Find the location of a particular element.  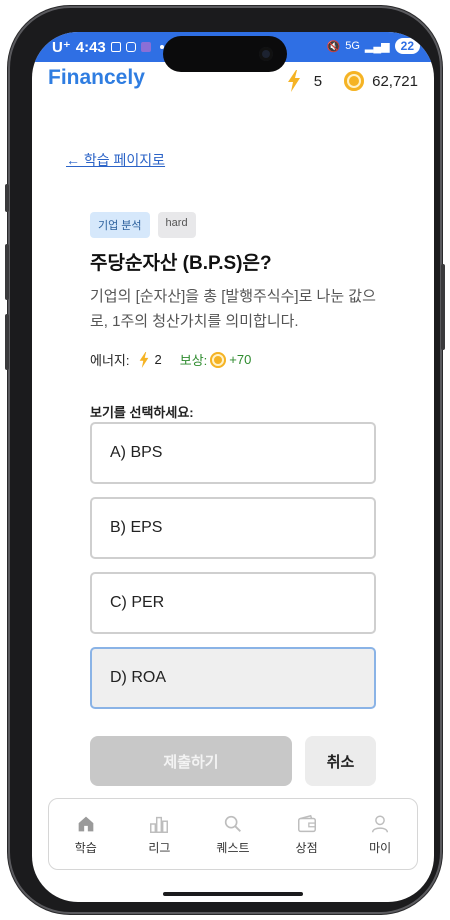

app-notification-icon is located at coordinates (145, 47).